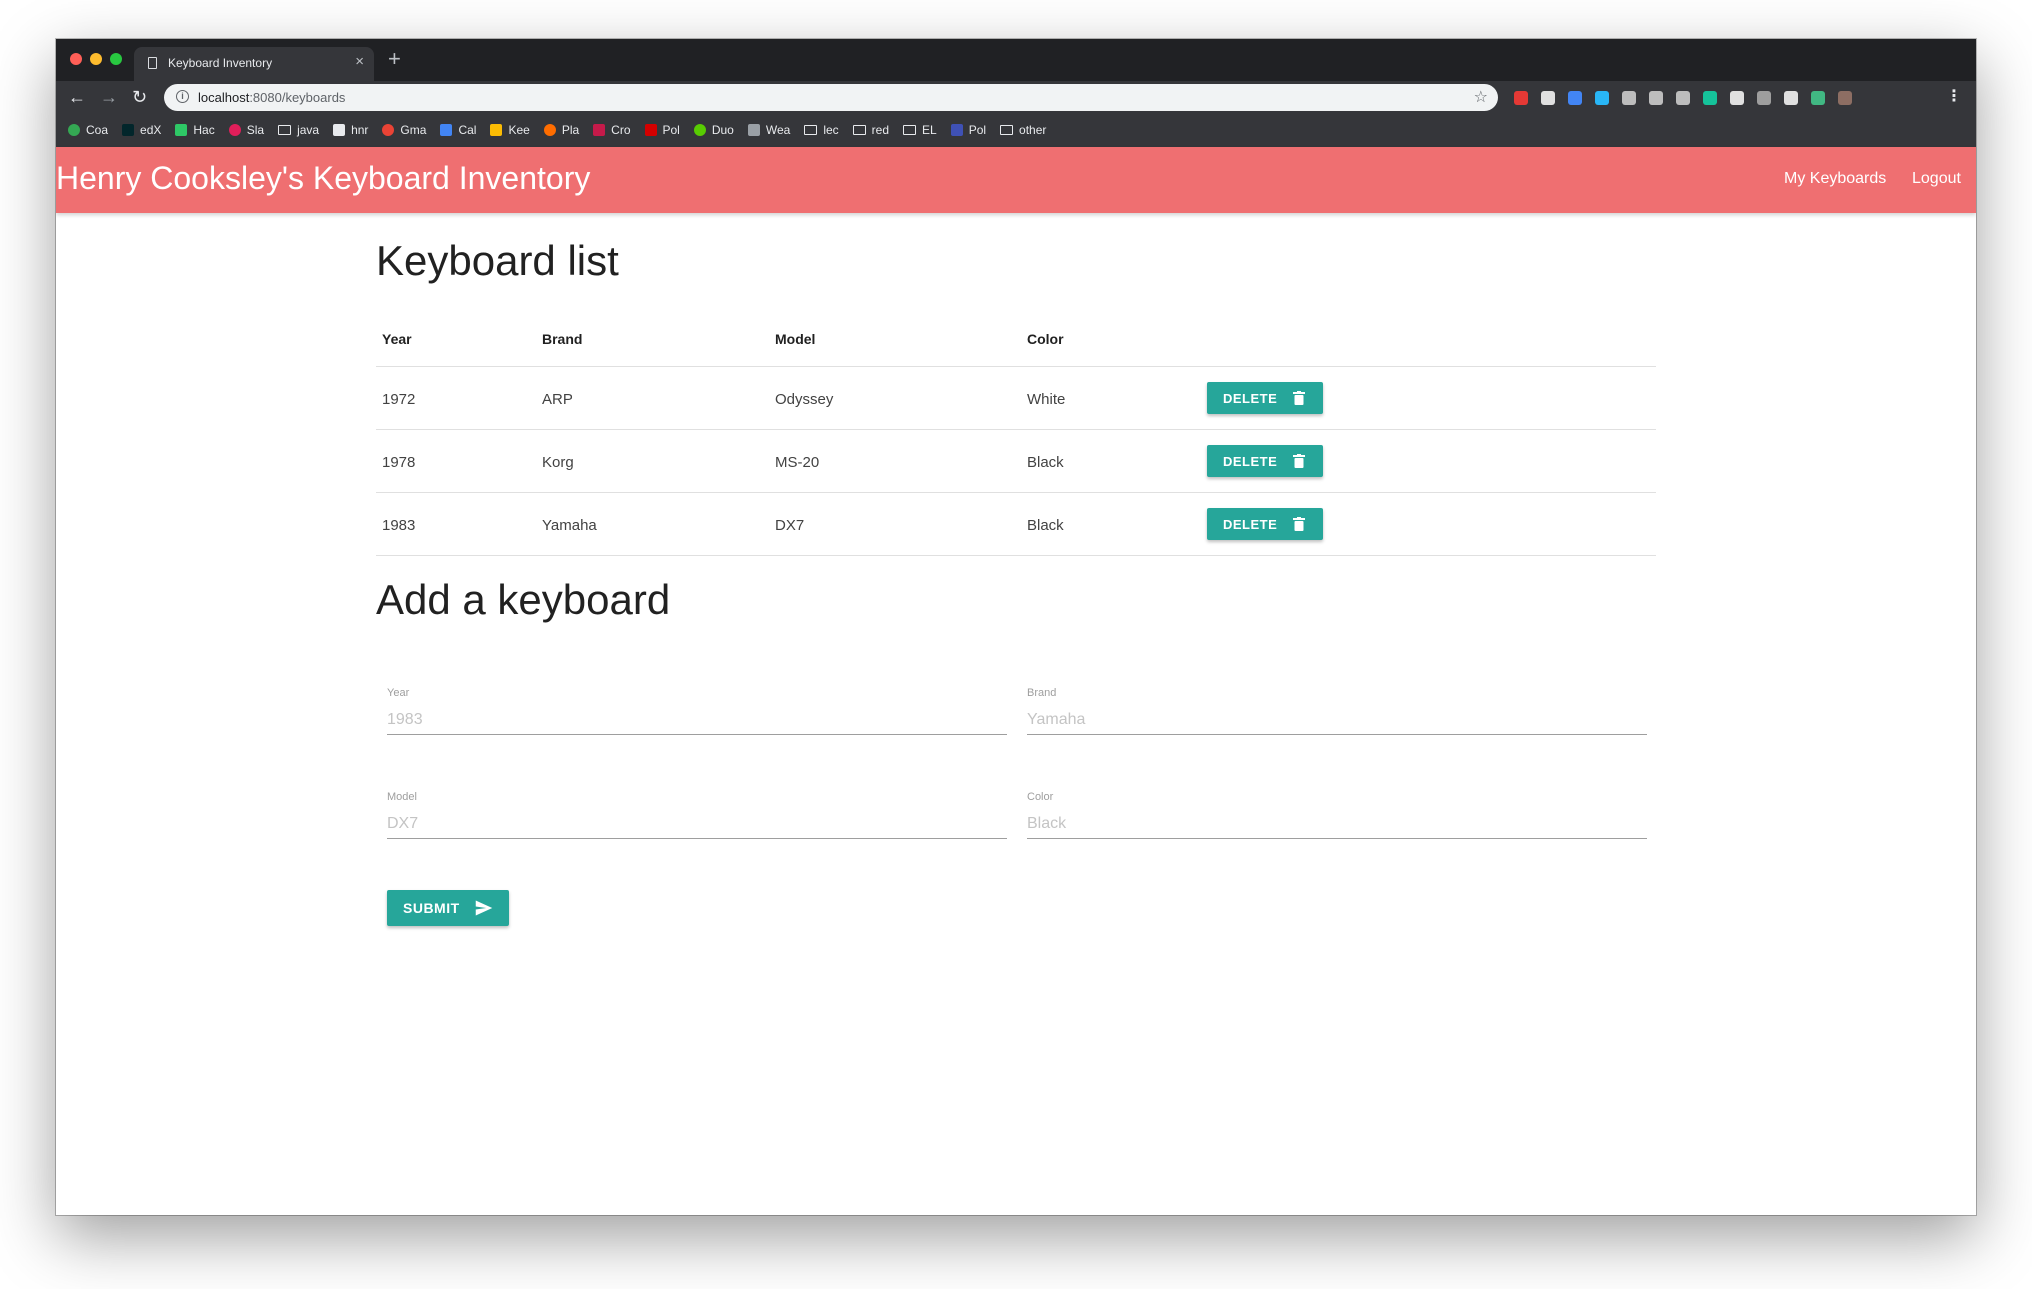  I want to click on year-input, so click(697, 720).